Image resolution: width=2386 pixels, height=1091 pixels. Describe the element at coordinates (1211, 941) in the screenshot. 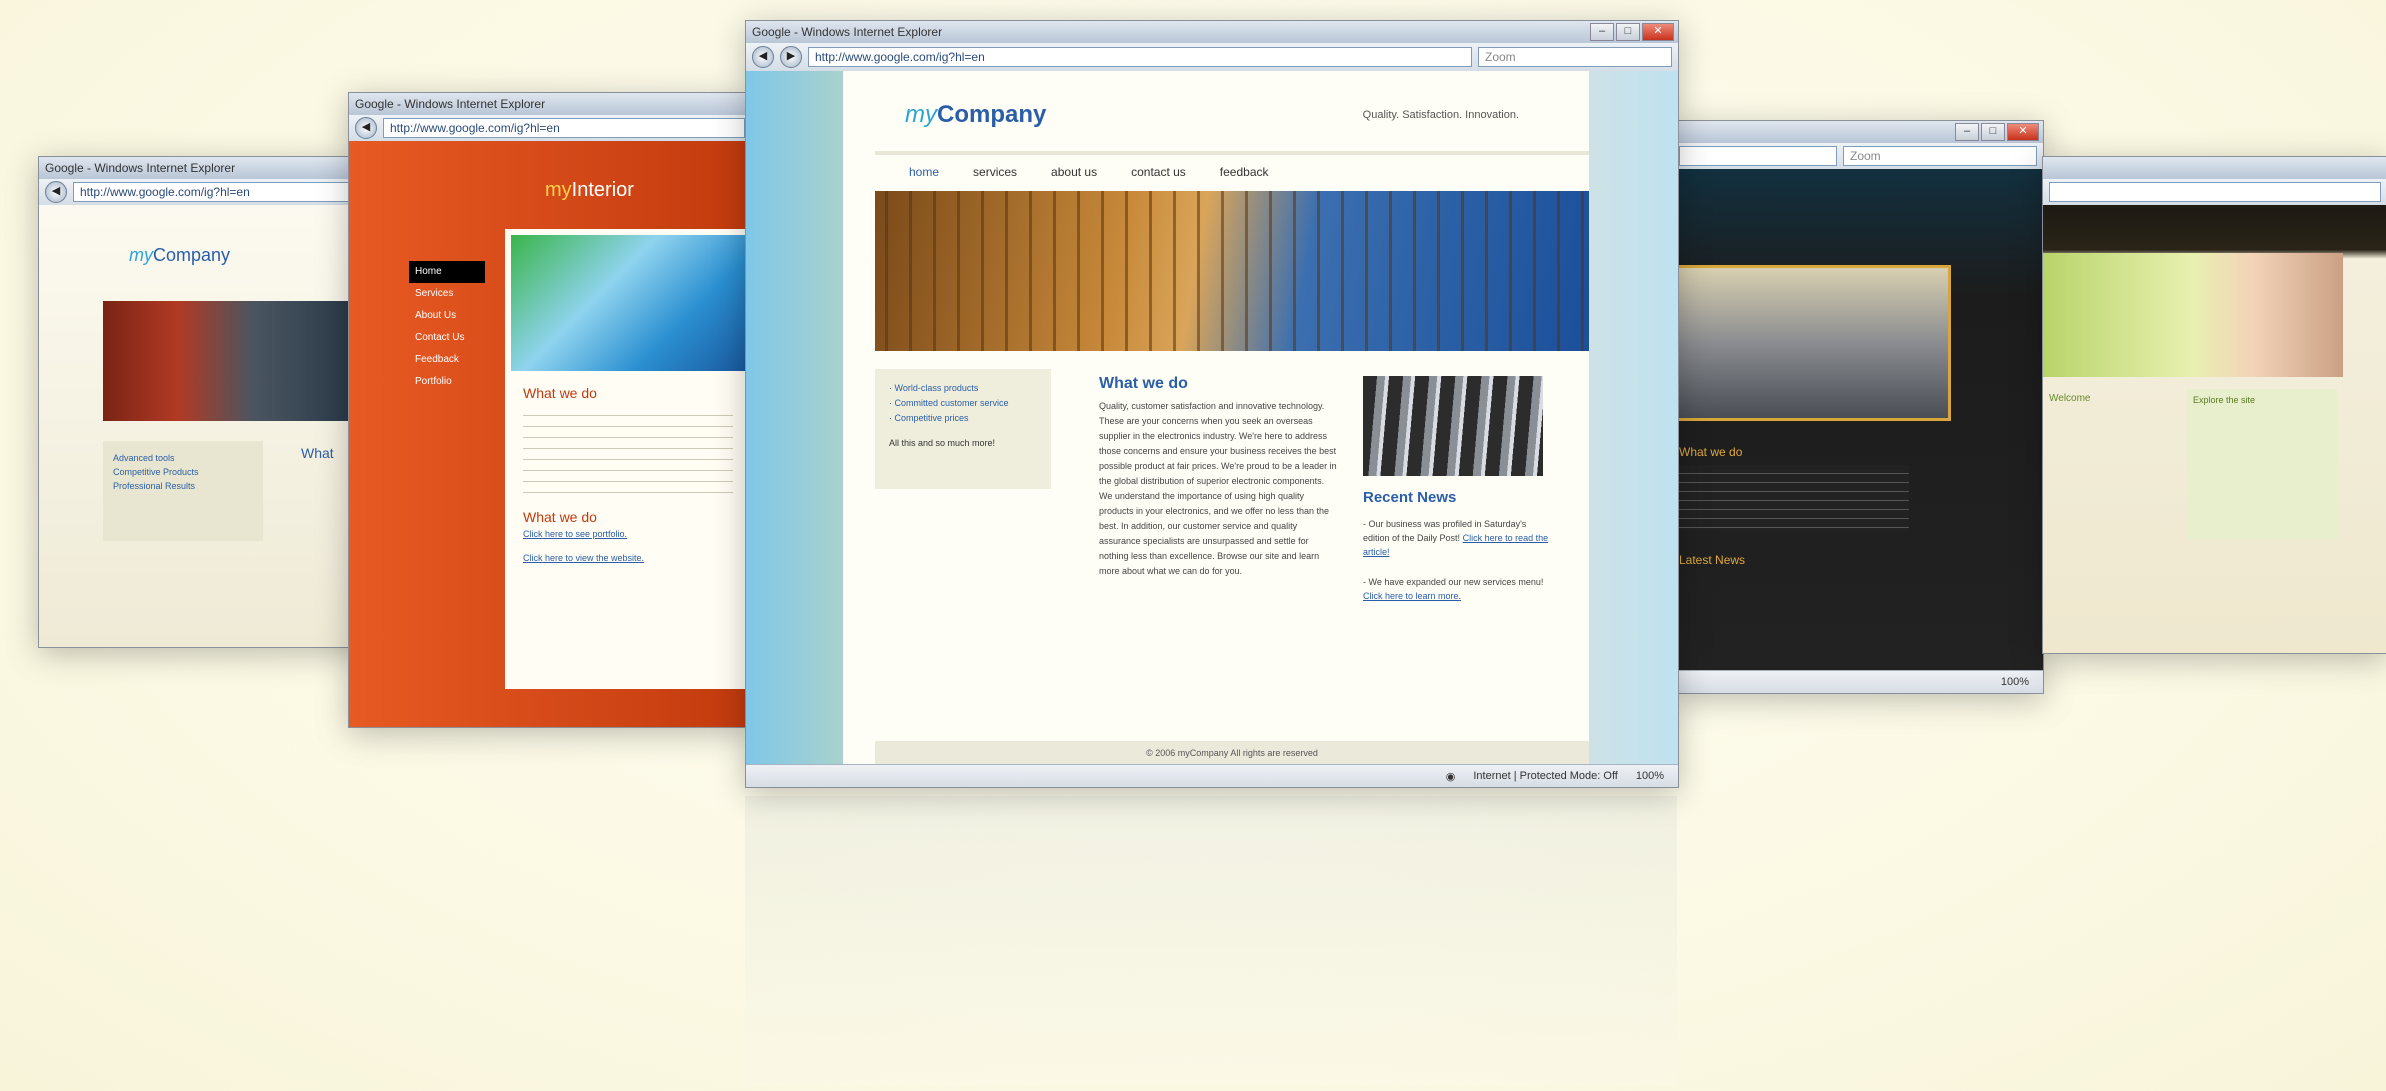

I see `window-reflection` at that location.